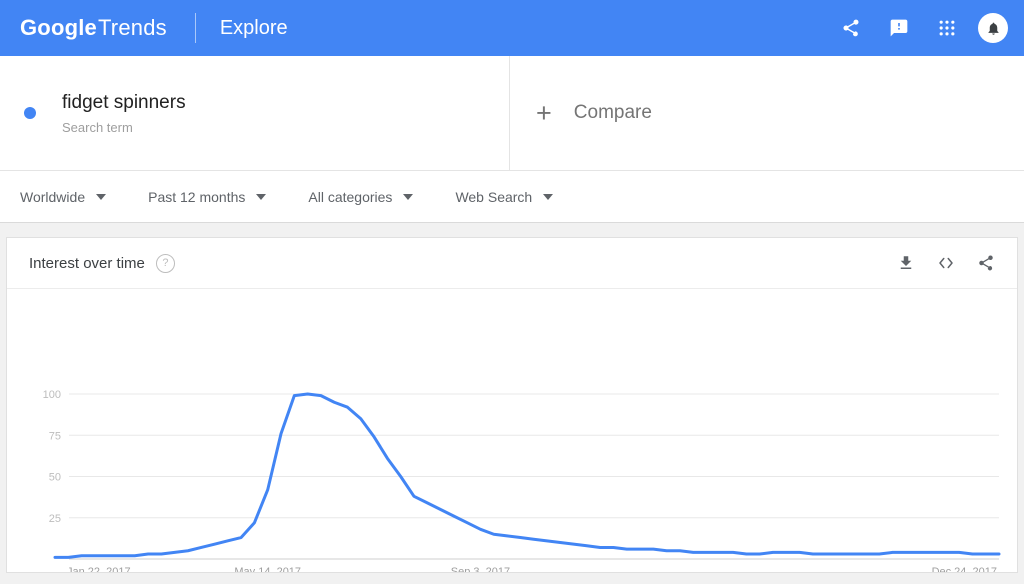  I want to click on filter-search-type: Web Search, so click(504, 196).